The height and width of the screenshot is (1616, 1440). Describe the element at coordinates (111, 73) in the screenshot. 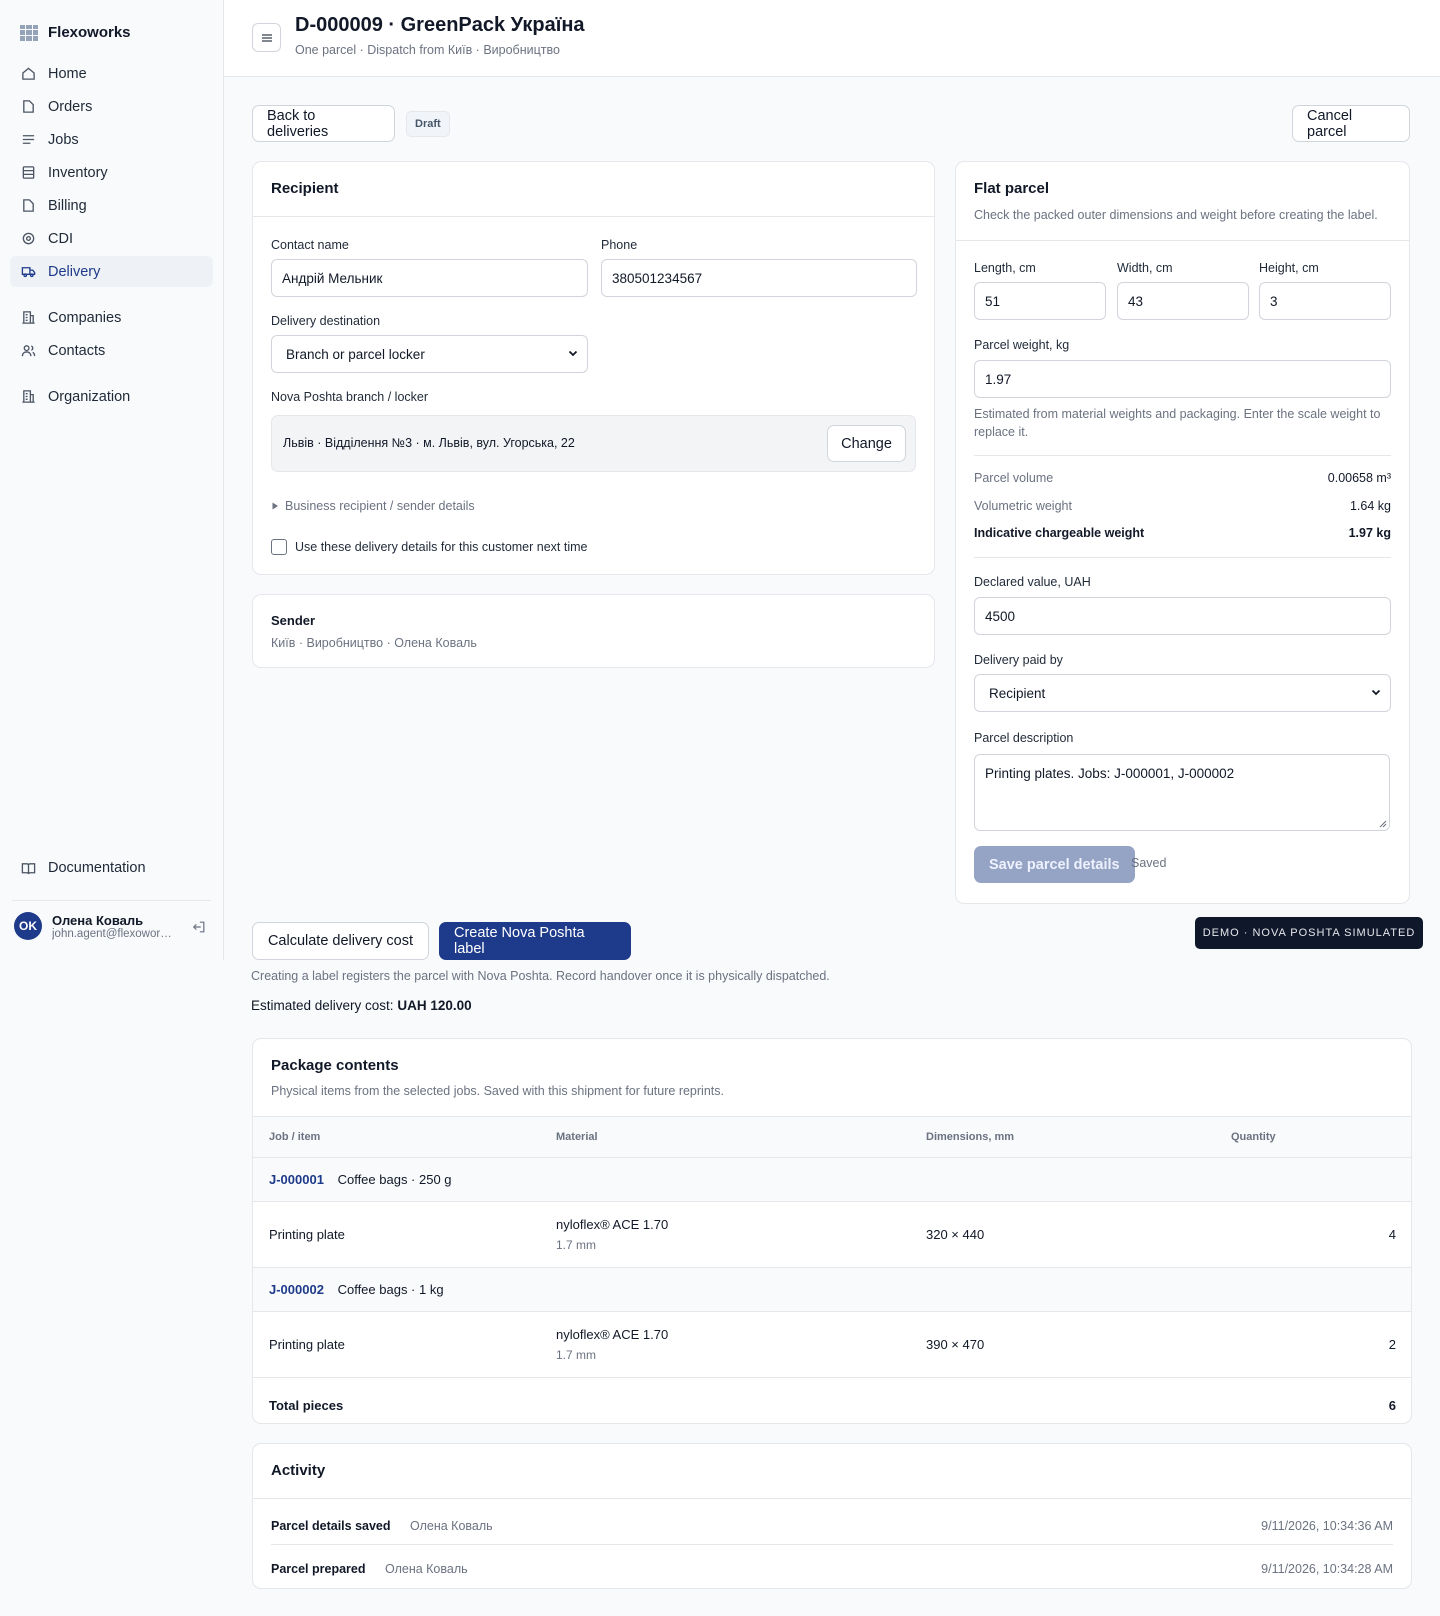

I see `sidebar-item-home: Home` at that location.